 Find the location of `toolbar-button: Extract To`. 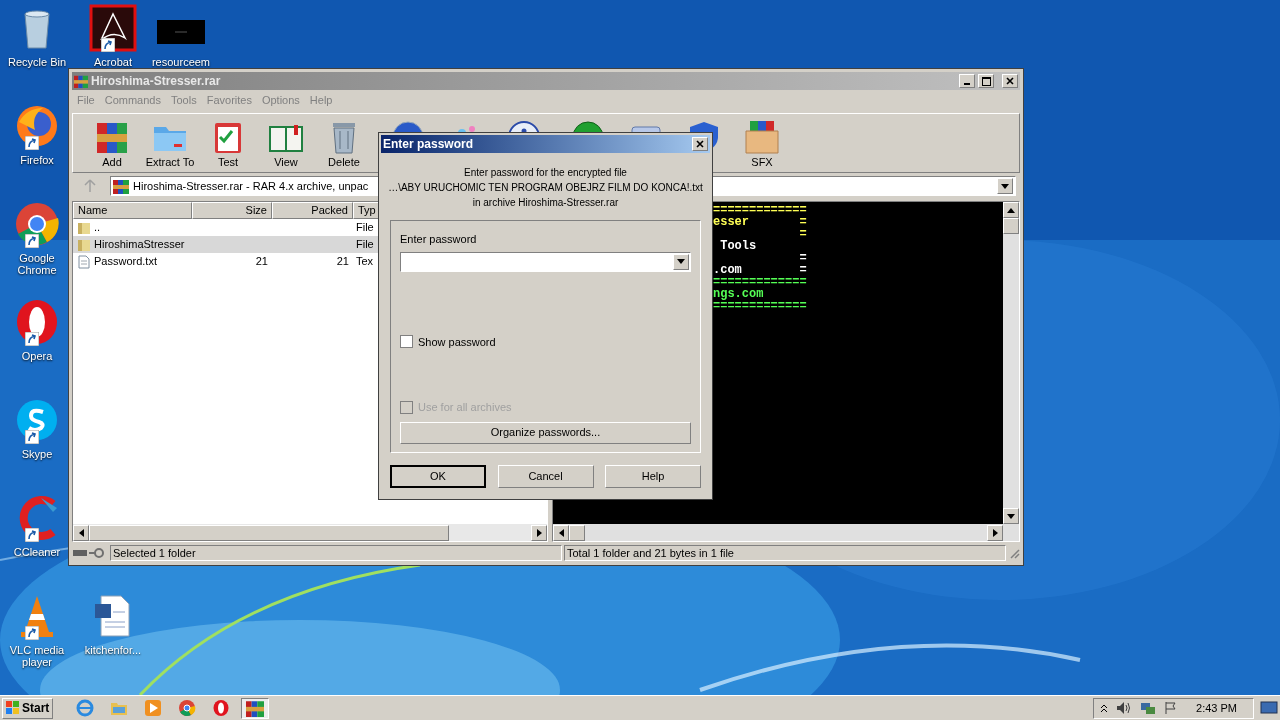

toolbar-button: Extract To is located at coordinates (170, 144).